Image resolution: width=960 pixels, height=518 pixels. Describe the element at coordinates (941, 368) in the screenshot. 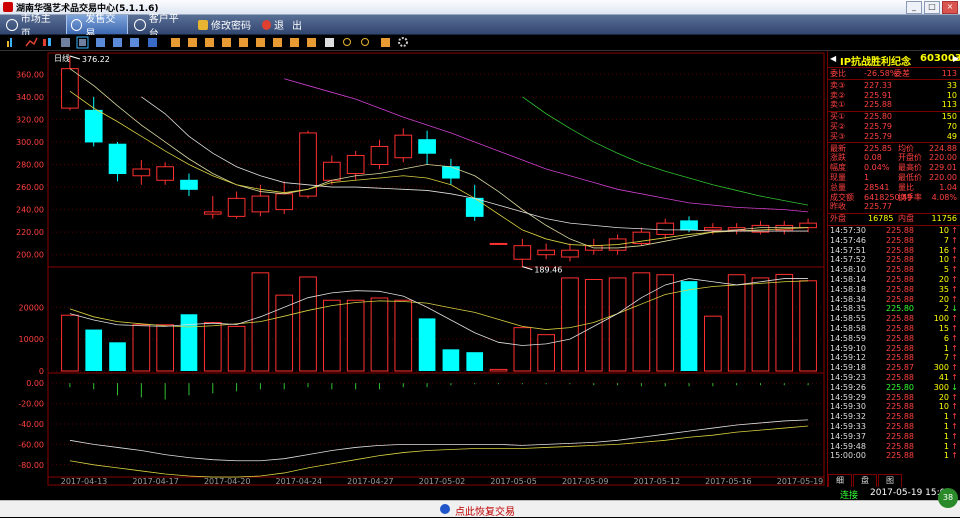

I see `tick-volume: 300` at that location.